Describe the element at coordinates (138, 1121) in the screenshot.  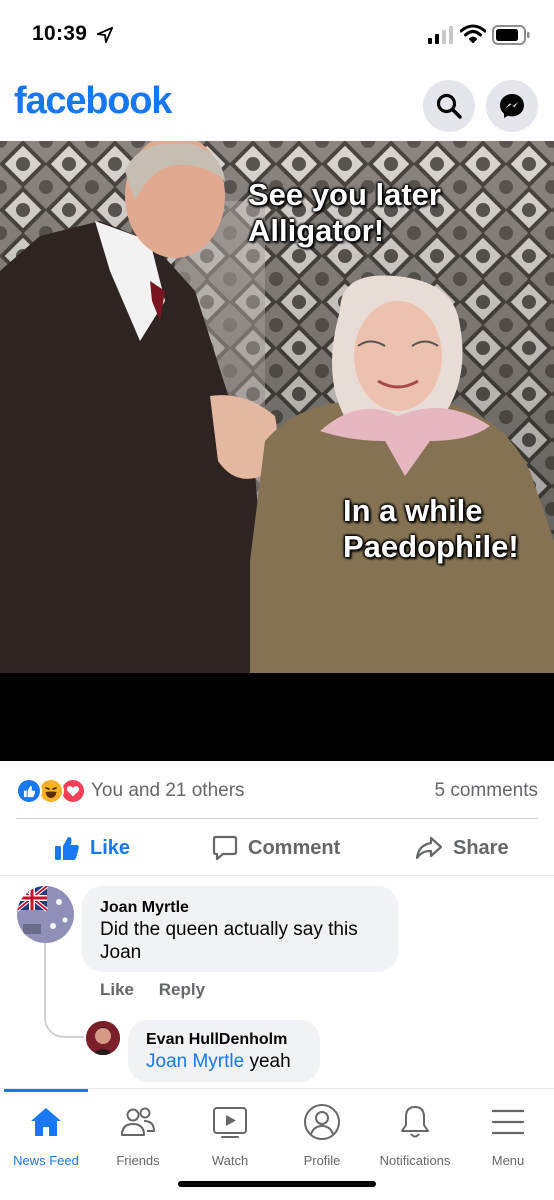
I see `friends-icon` at that location.